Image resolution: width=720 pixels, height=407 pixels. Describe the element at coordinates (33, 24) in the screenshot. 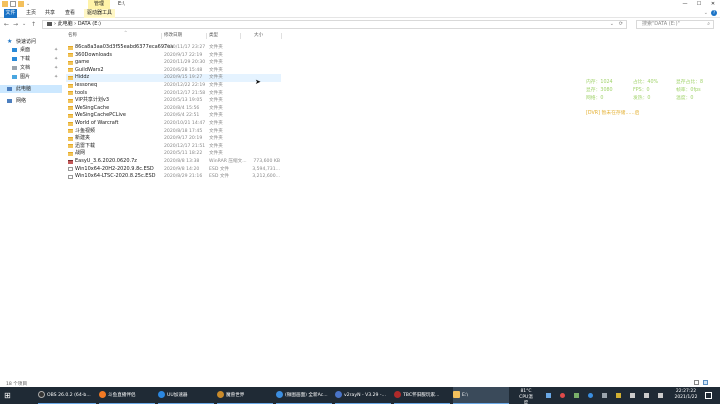

I see `up-button: ↑` at that location.